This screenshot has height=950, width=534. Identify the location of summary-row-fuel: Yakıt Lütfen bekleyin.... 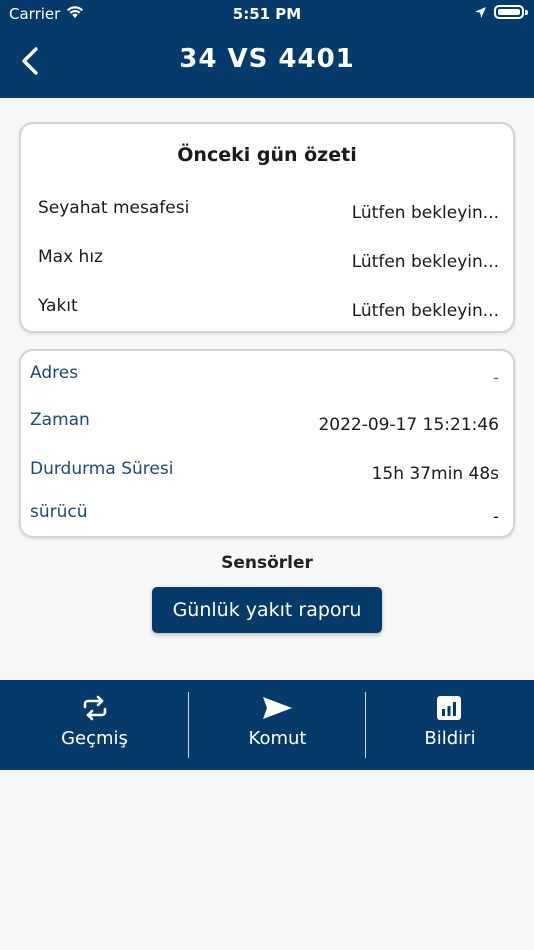
(267, 311).